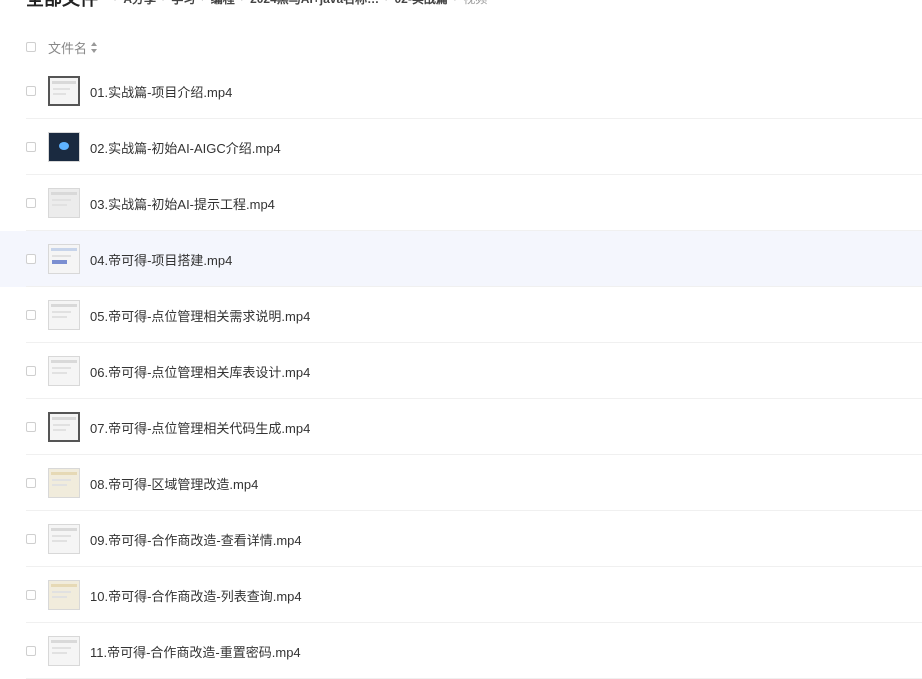 The image size is (922, 679). What do you see at coordinates (461, 147) in the screenshot?
I see `file-row: 02.实战篇-初始AI-AIGC介绍.mp4` at bounding box center [461, 147].